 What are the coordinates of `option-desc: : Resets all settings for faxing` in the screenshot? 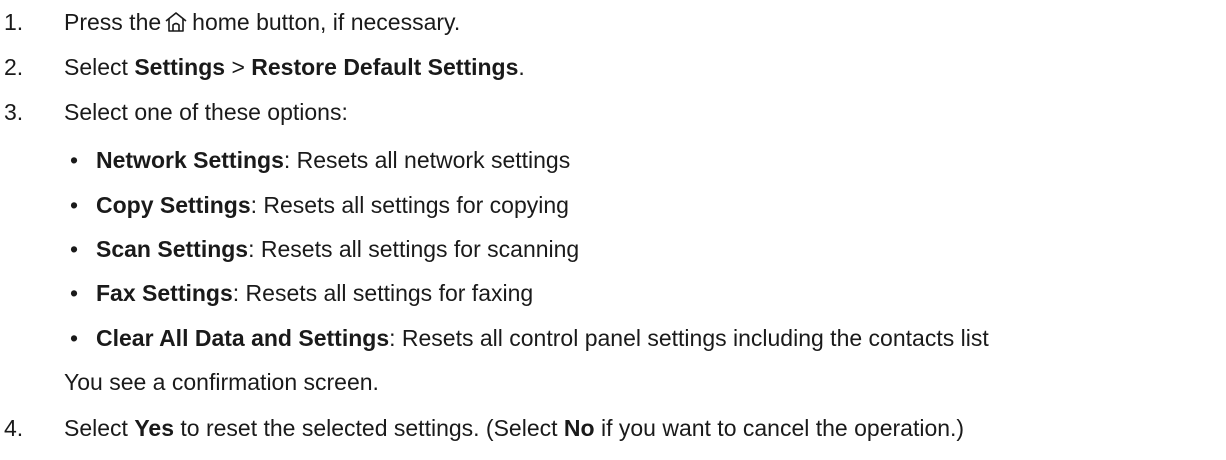 It's located at (383, 292).